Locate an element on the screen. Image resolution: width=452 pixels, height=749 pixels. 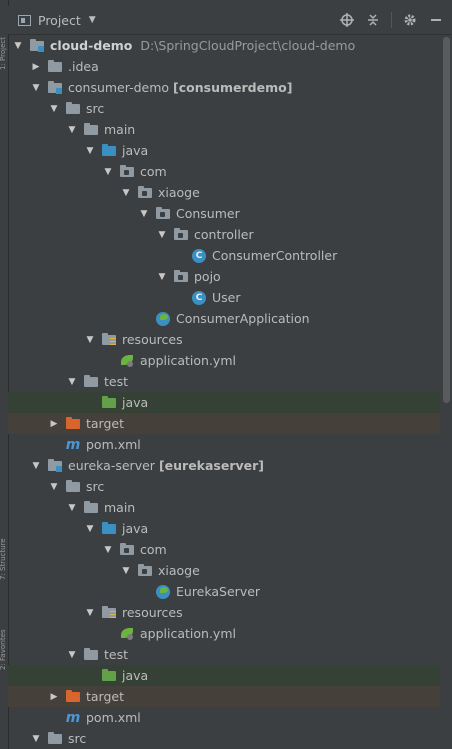
tree-item-label: pom.xml is located at coordinates (113, 444).